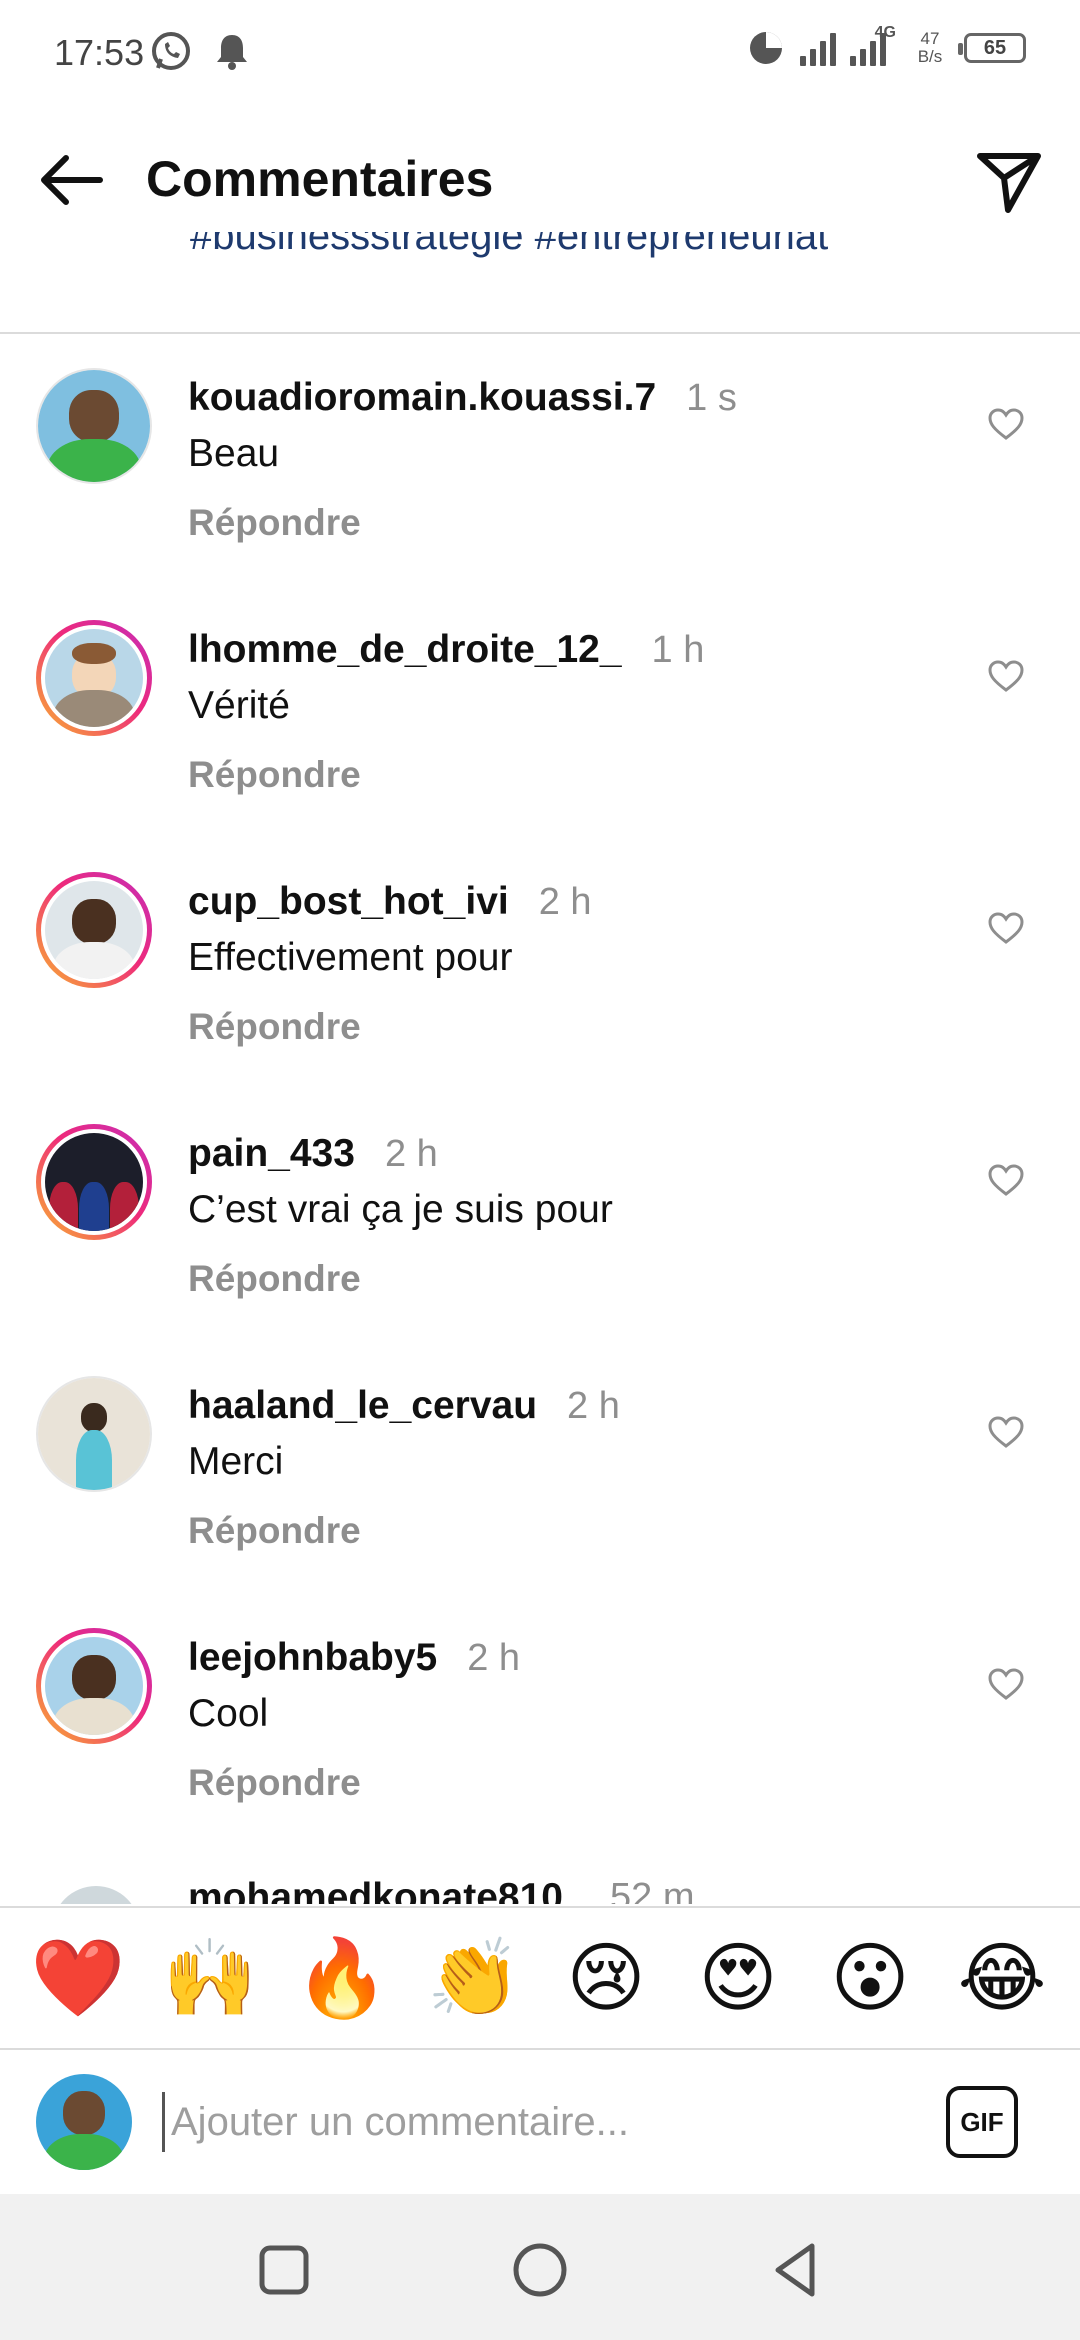  Describe the element at coordinates (342, 1978) in the screenshot. I see `emoji-fire: 🔥` at that location.